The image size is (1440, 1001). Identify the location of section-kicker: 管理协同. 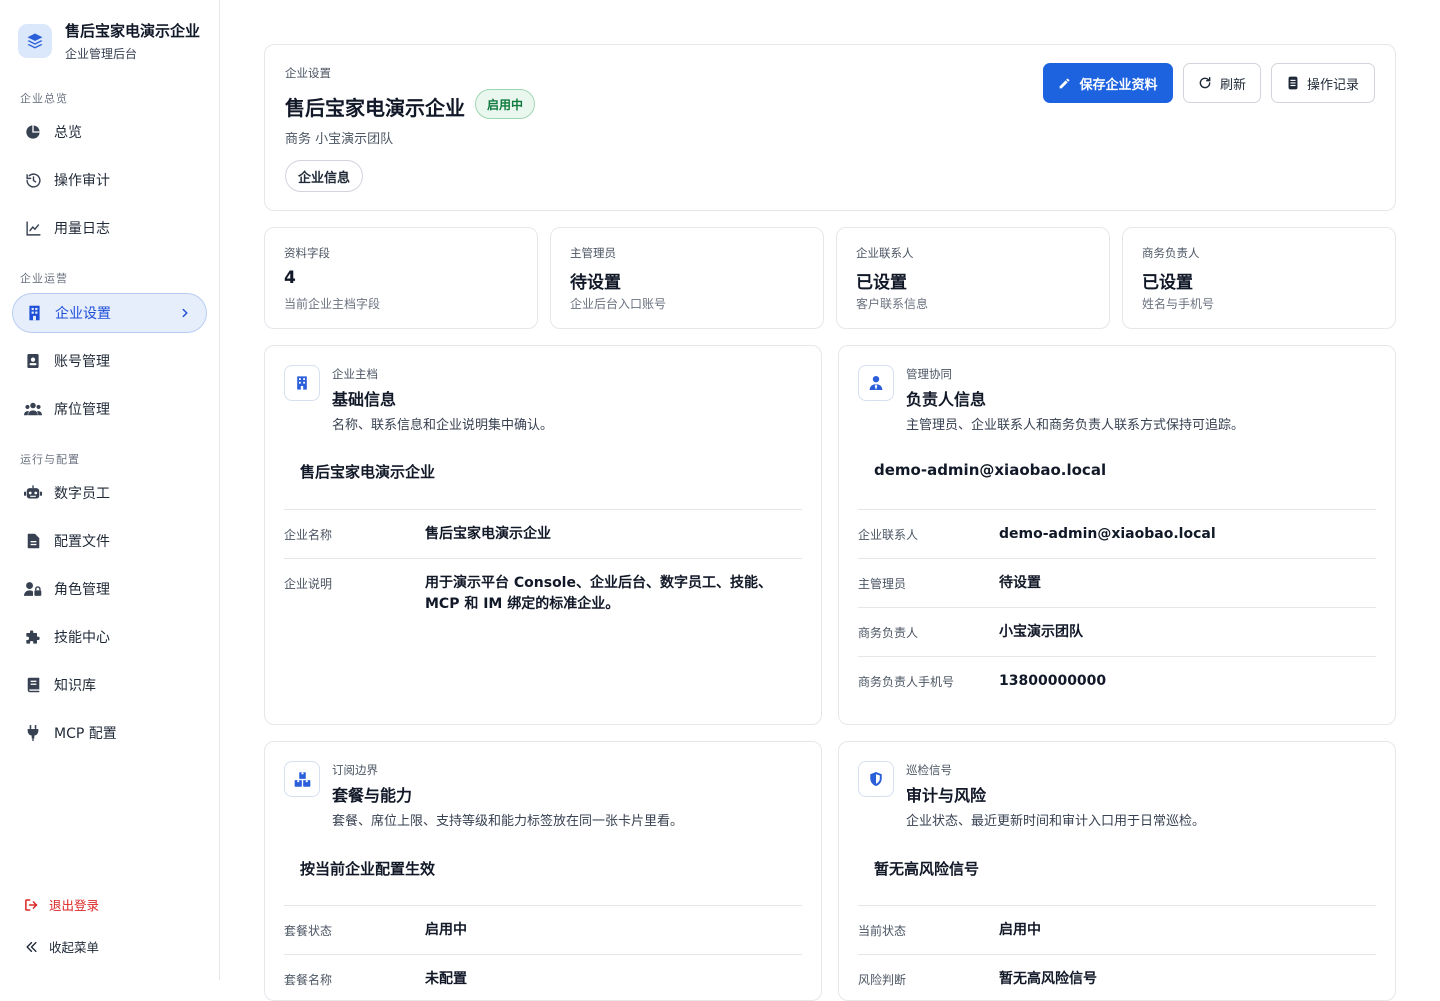
(929, 374).